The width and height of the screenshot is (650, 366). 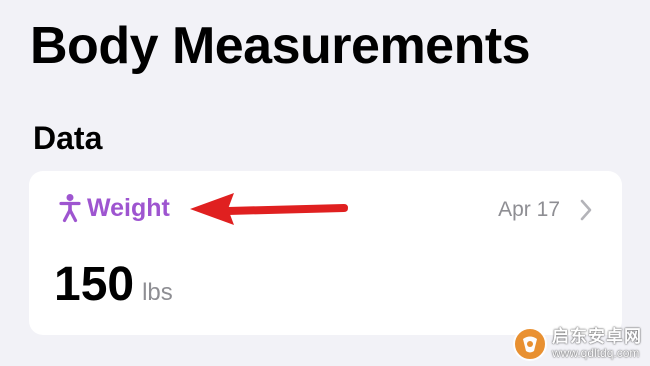 I want to click on card-value-row: 150 lbs, so click(x=113, y=285).